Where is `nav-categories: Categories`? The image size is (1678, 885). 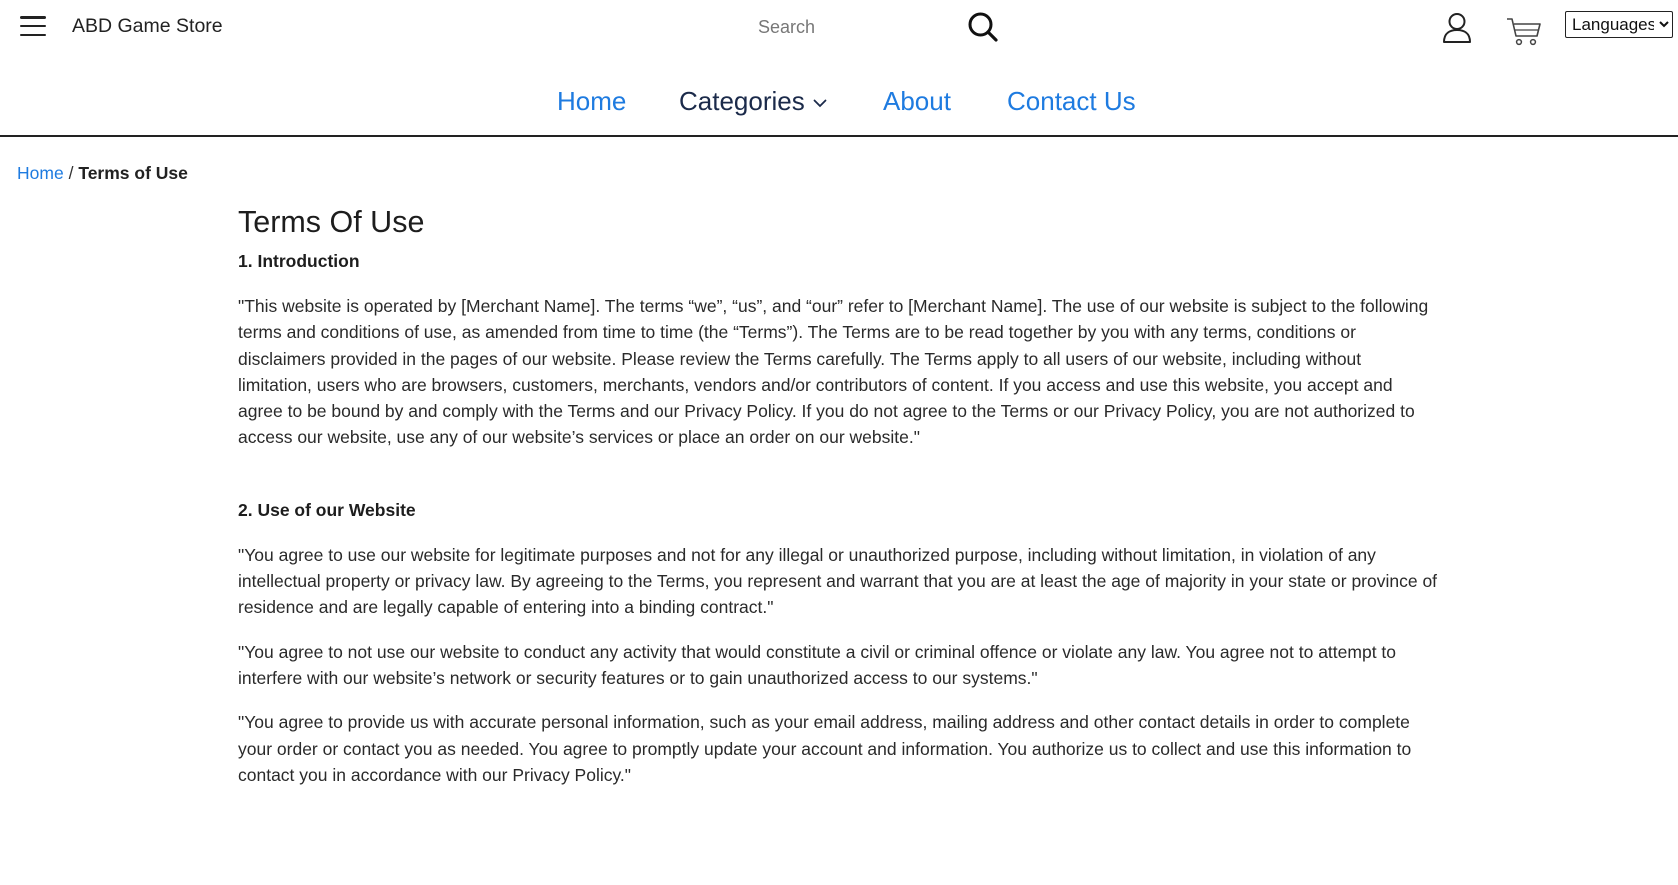
nav-categories: Categories is located at coordinates (753, 101).